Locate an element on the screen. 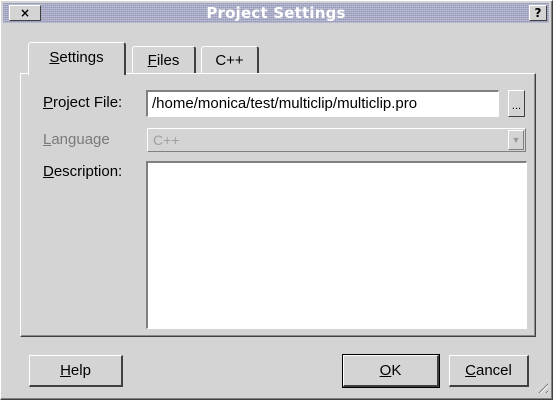  cancel-button-label: ancel is located at coordinates (493, 370).